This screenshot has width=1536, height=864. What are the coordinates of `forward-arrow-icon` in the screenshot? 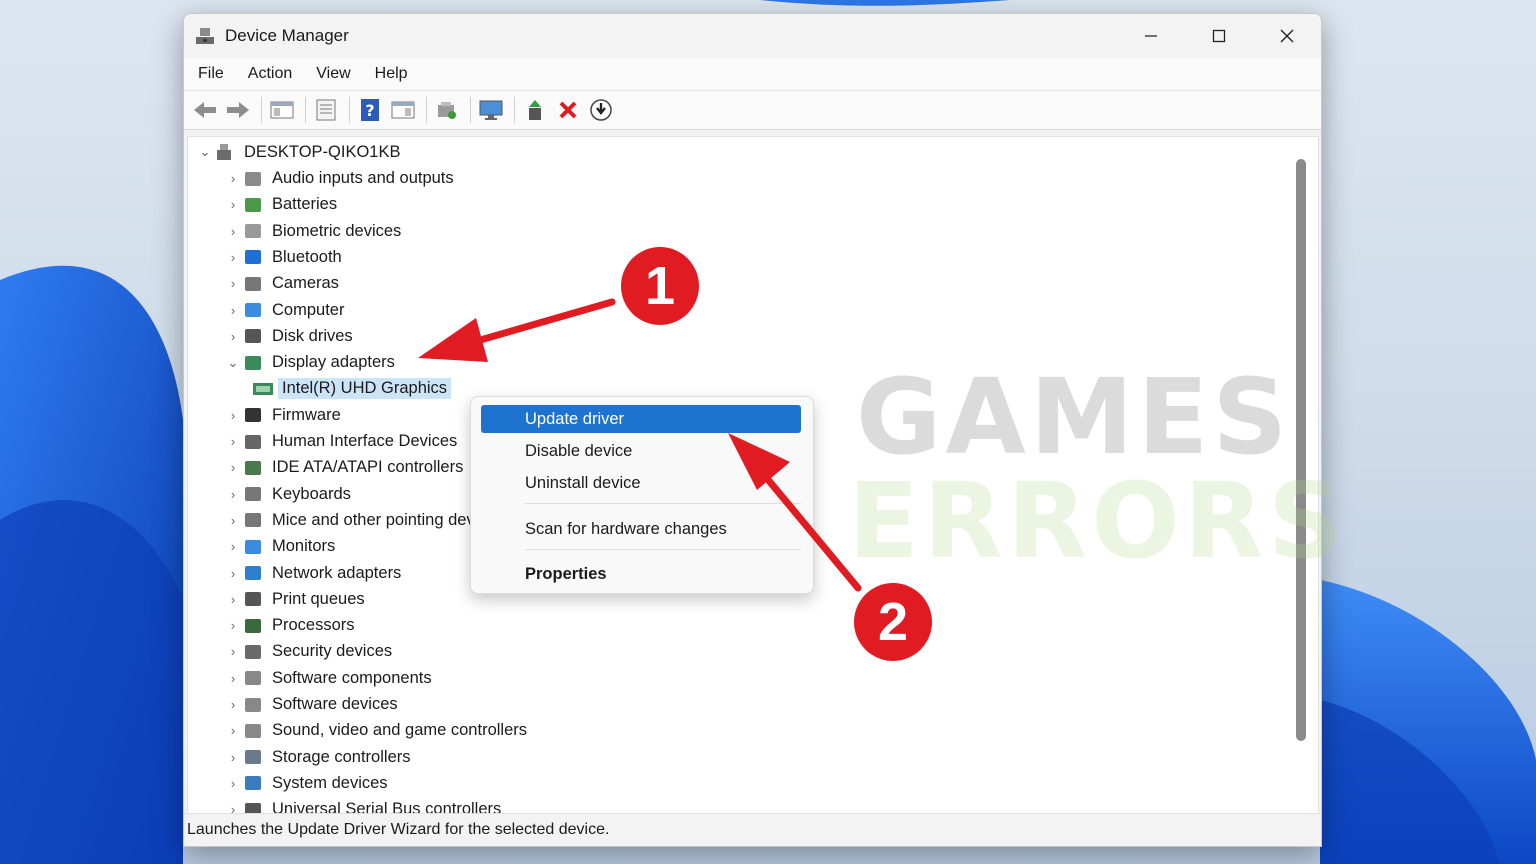 It's located at (238, 110).